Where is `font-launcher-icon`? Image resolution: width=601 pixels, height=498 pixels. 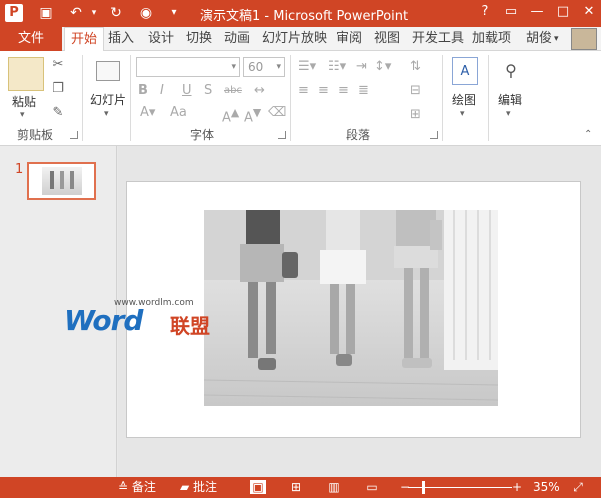
font-launcher-icon is located at coordinates (282, 135).